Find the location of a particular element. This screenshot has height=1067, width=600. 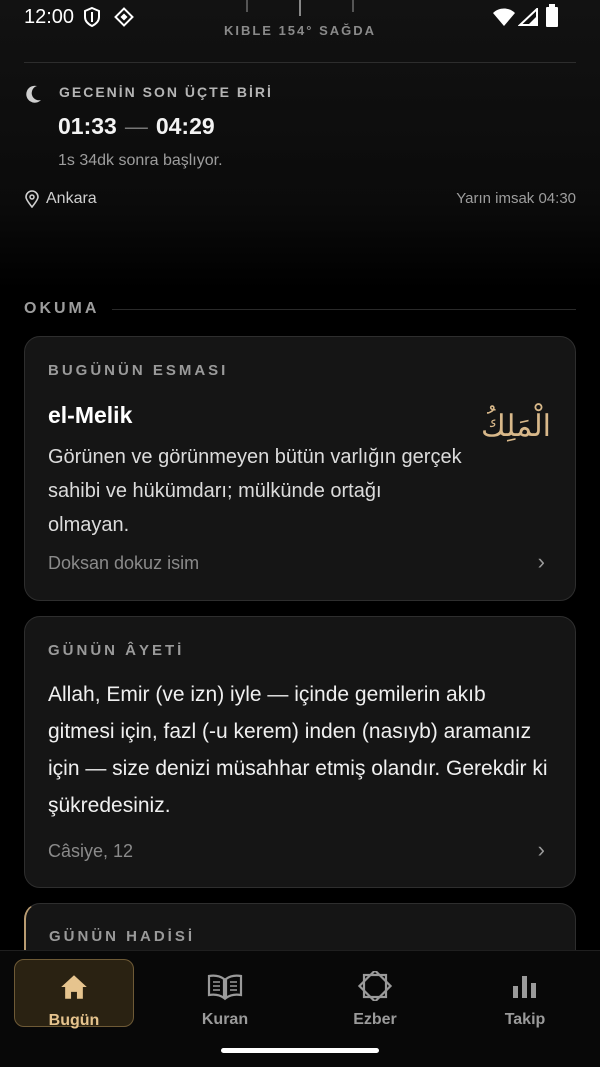

location-city: Ankara is located at coordinates (71, 198).